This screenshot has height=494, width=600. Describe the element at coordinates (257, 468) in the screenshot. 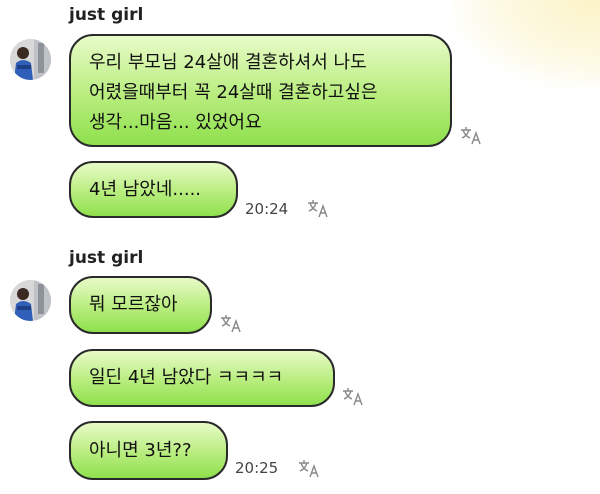

I see `timestamp: 20:25` at that location.